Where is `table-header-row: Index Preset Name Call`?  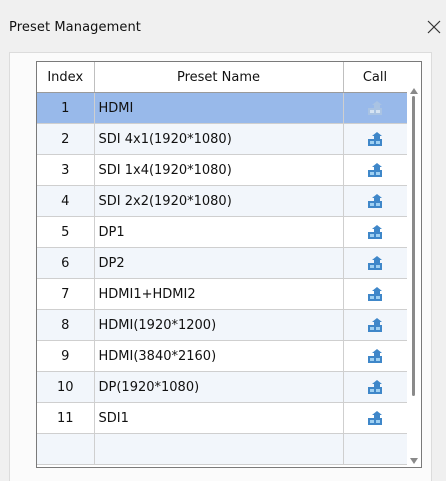 table-header-row: Index Preset Name Call is located at coordinates (222, 77).